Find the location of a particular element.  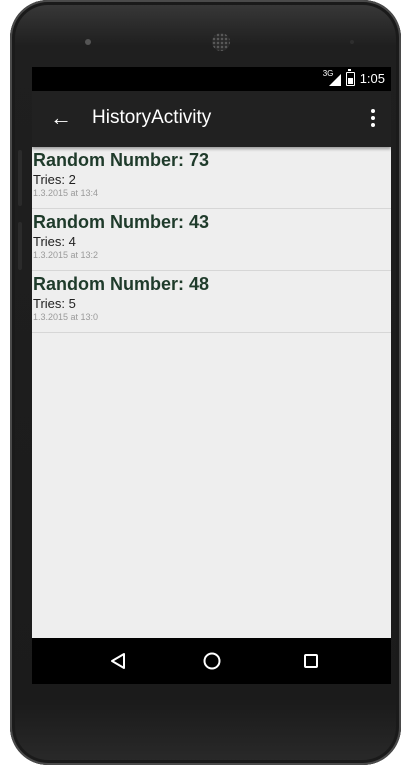

back-arrow-icon: ← is located at coordinates (61, 118).